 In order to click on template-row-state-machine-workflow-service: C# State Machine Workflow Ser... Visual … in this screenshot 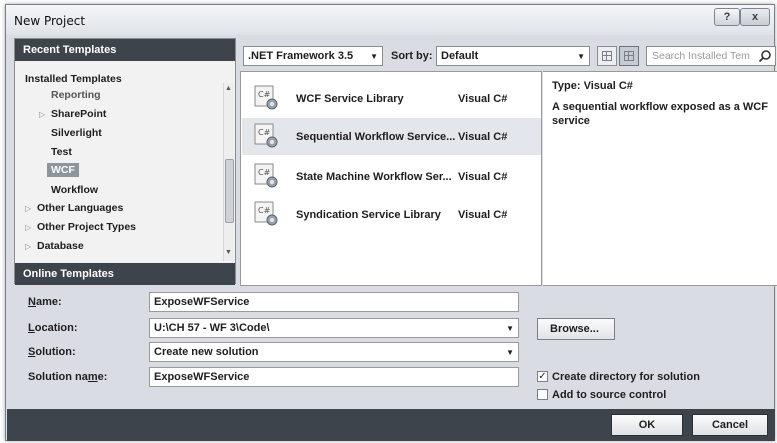, I will do `click(391, 176)`.